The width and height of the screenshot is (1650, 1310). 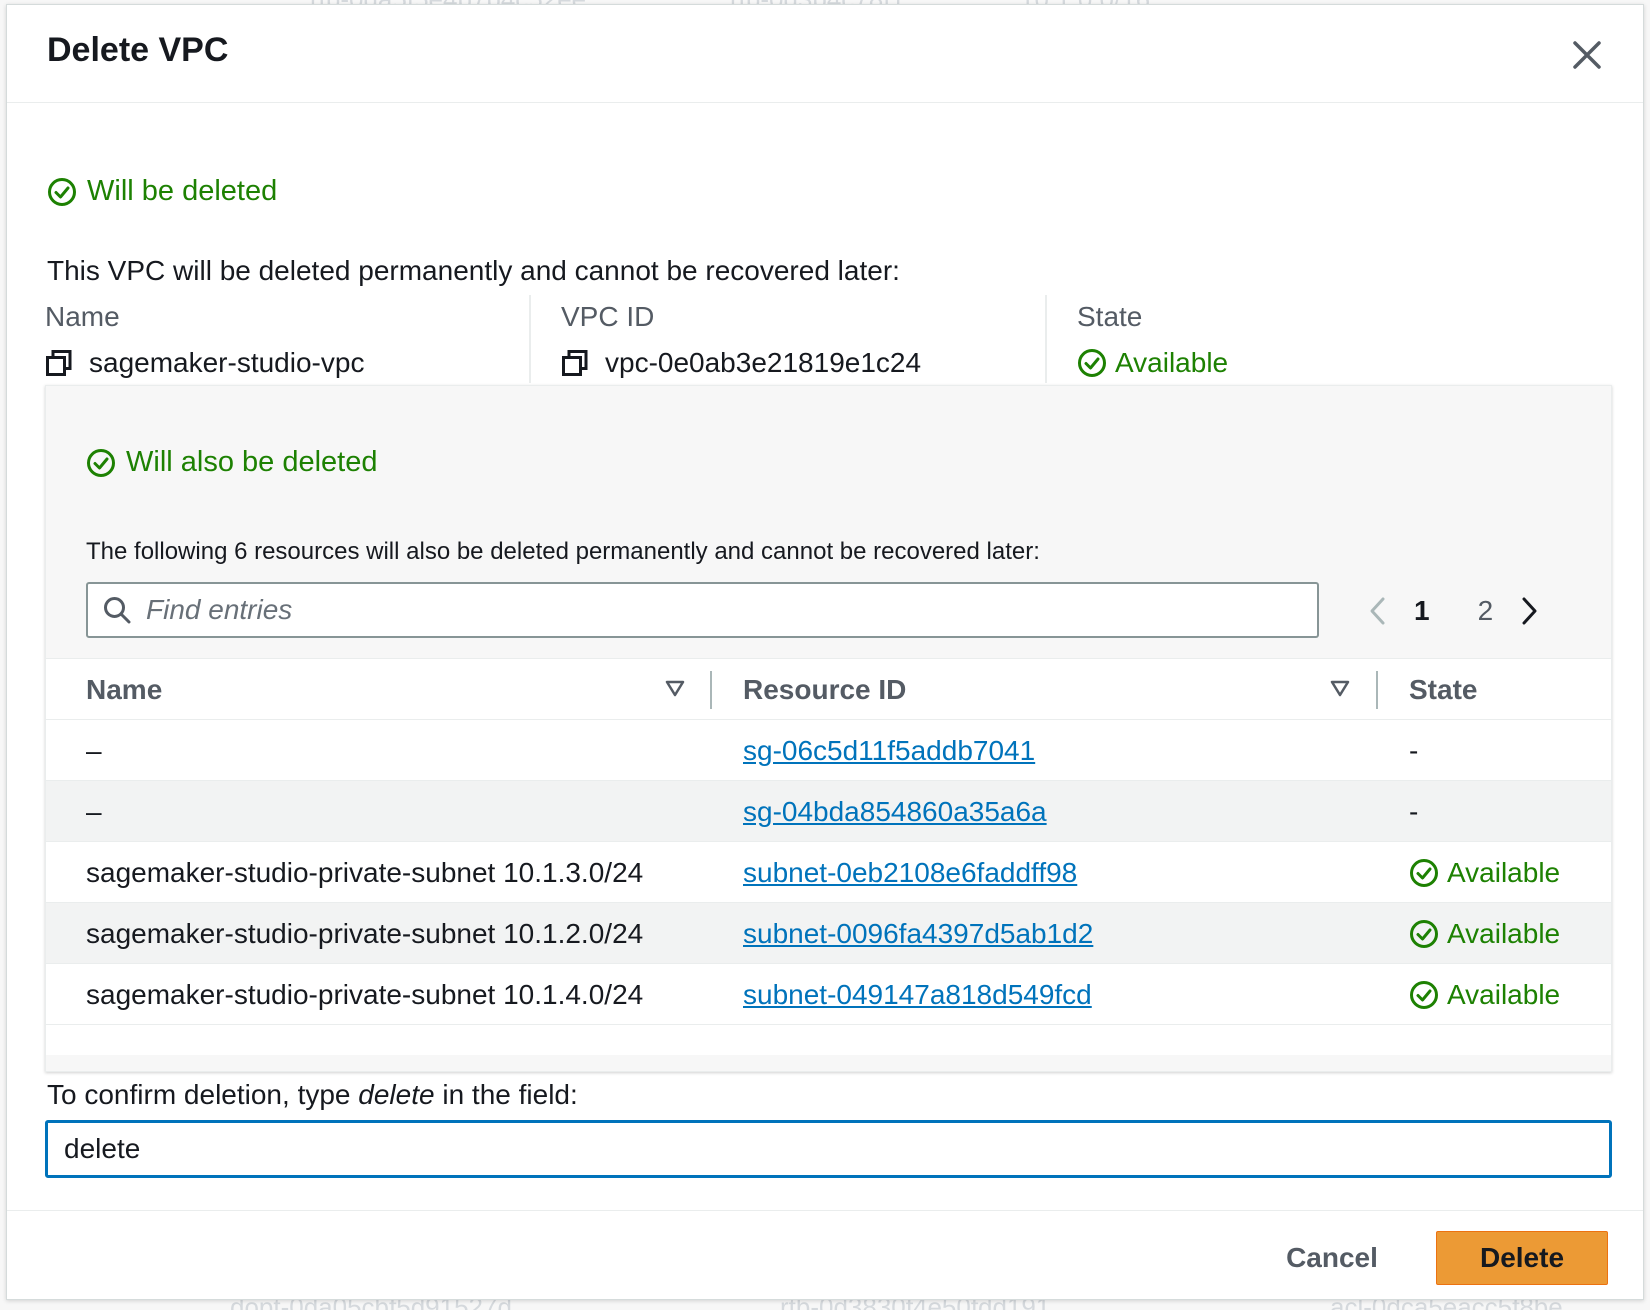 I want to click on confirm-delete-input, so click(x=828, y=1149).